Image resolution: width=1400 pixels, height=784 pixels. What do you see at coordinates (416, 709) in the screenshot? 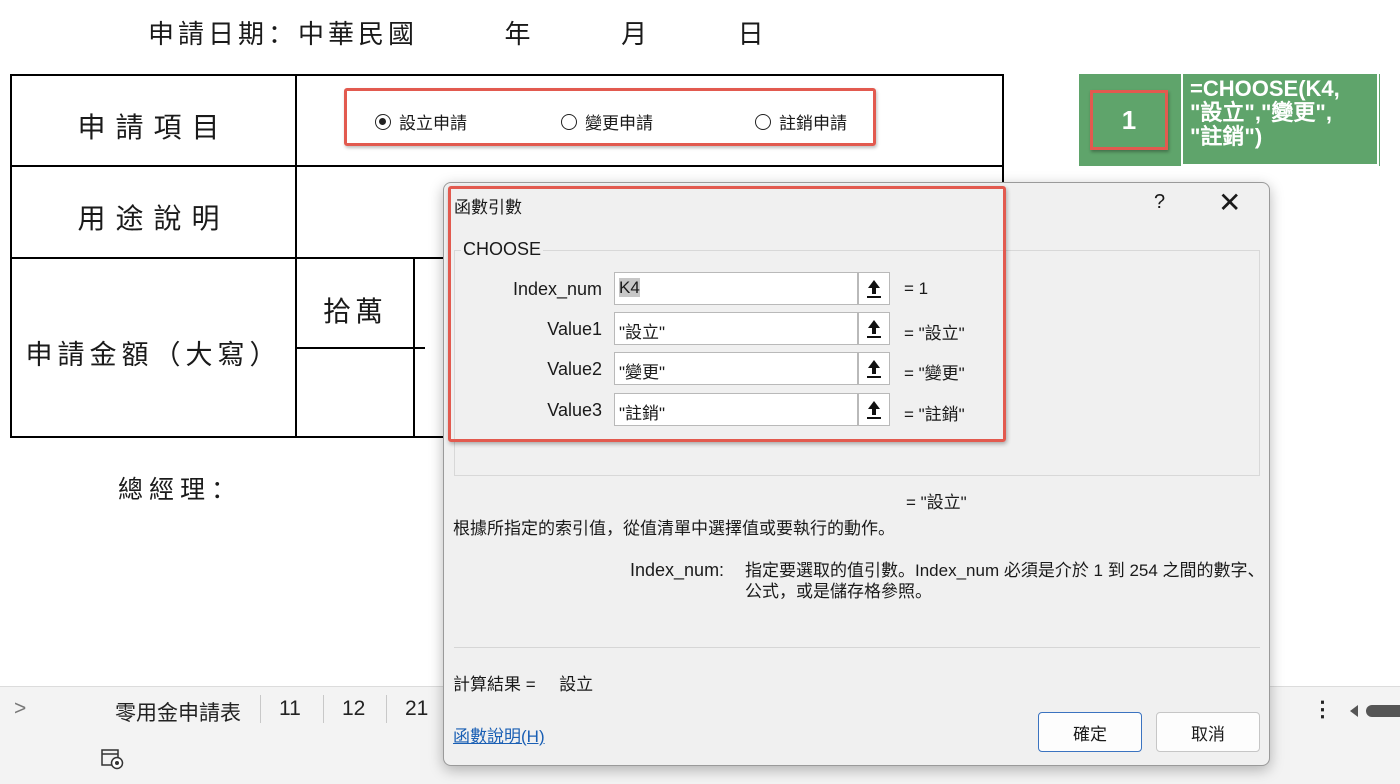
I see `sheet-tab-21: 21` at bounding box center [416, 709].